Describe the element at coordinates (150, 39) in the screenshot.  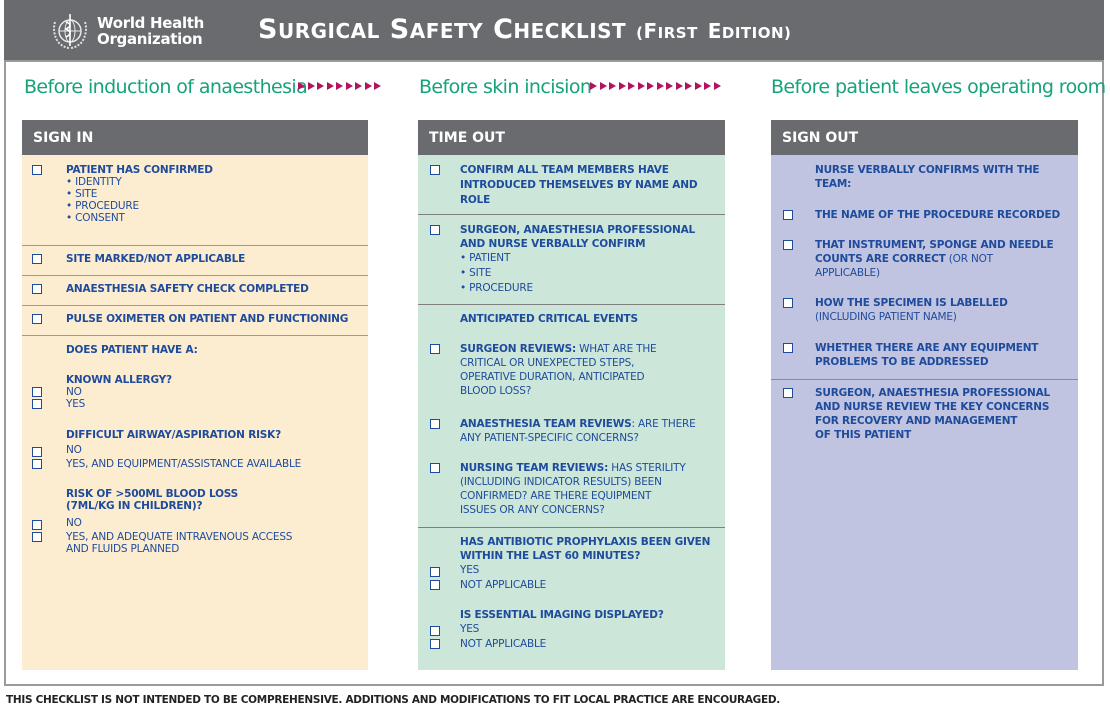
I see `who-name-line2: Organization` at that location.